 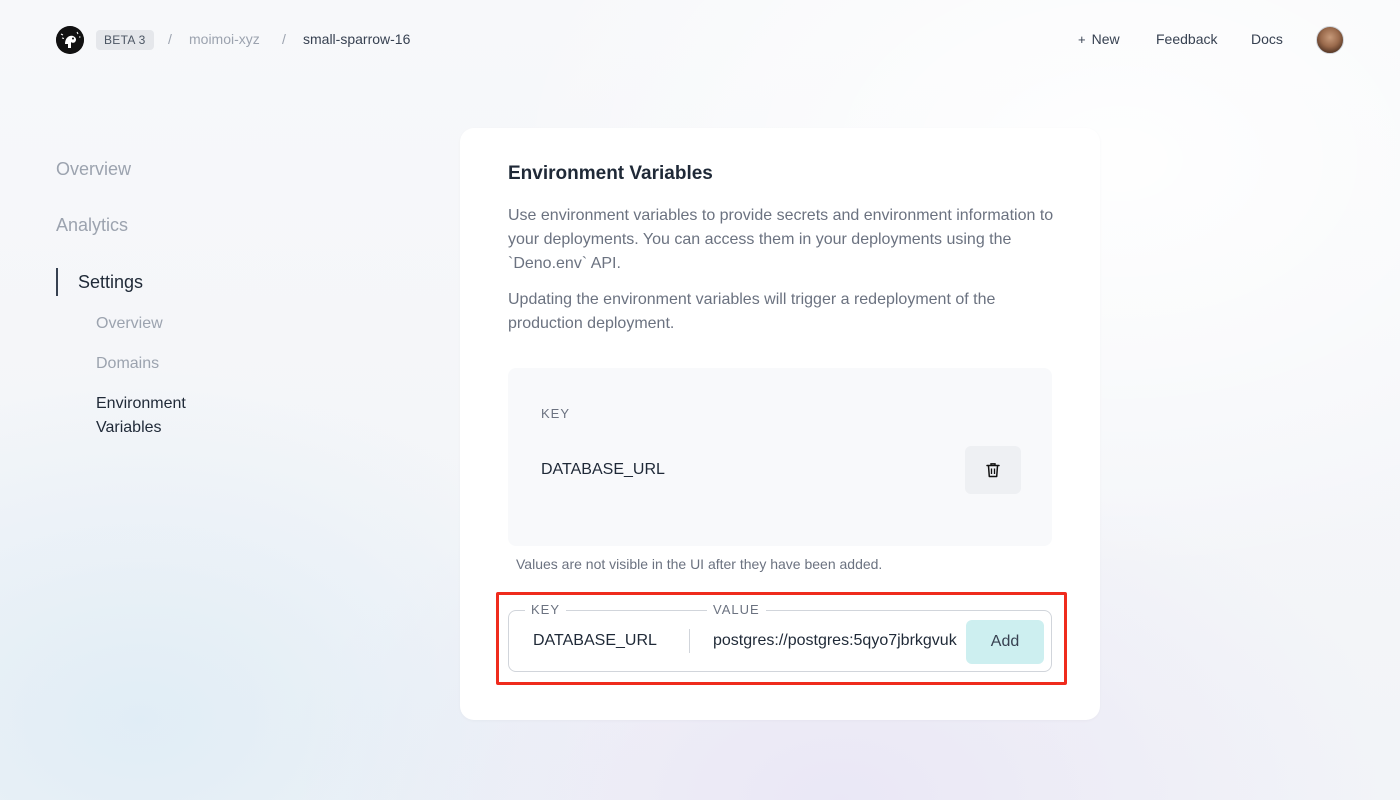 What do you see at coordinates (129, 324) in the screenshot?
I see `sidebar-subitem-overview: Overview` at bounding box center [129, 324].